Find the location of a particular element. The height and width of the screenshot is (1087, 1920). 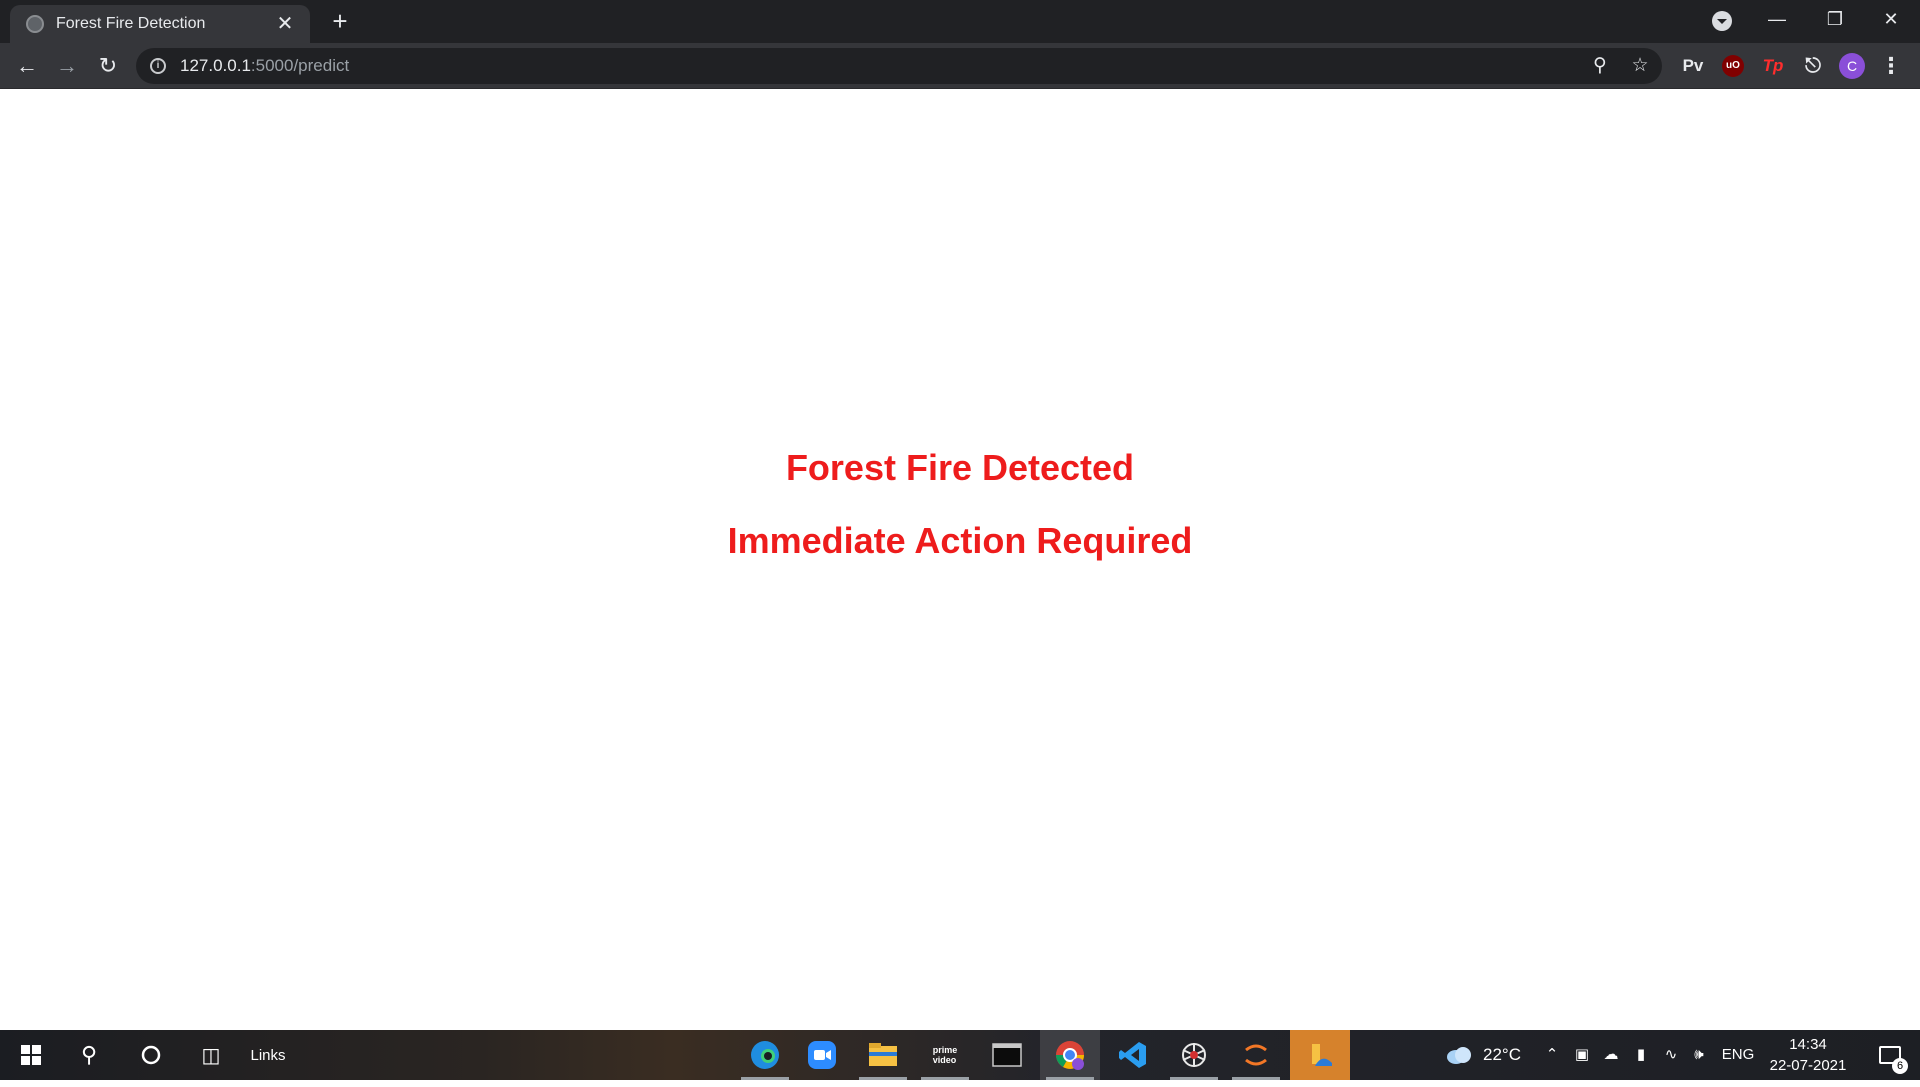

task-view-icon: ◫ is located at coordinates (211, 1055).